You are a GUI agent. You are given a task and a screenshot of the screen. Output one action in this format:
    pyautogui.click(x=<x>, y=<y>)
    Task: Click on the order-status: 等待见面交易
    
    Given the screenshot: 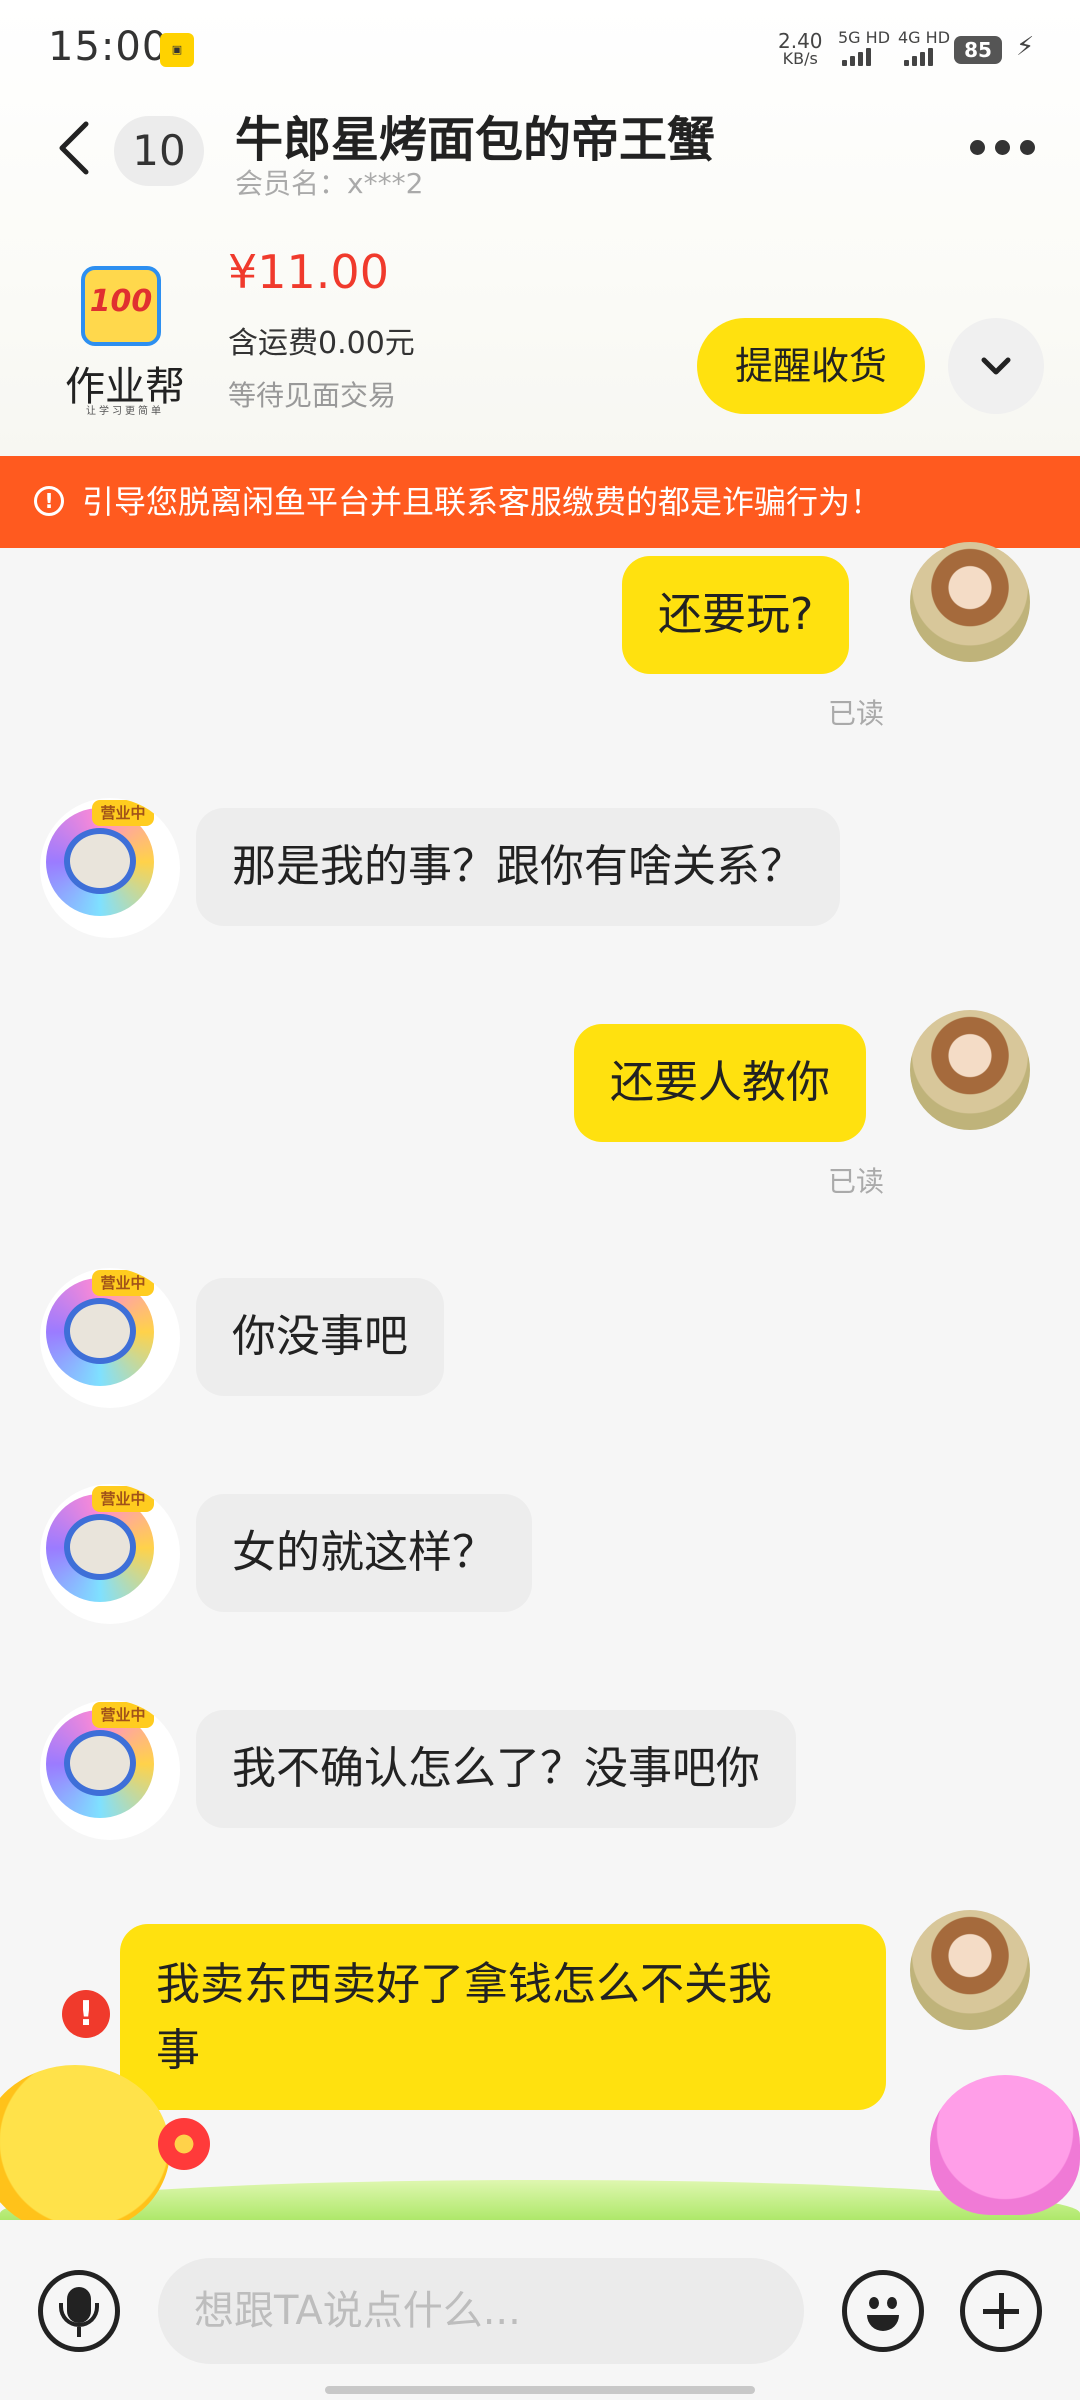 What is the action you would take?
    pyautogui.click(x=312, y=395)
    